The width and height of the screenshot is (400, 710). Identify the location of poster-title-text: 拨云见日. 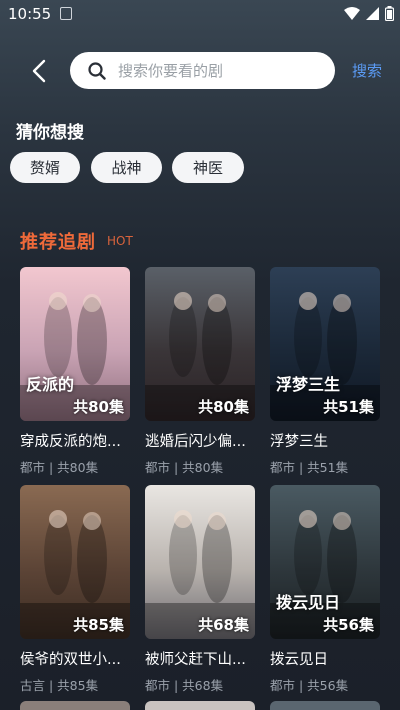
(308, 602).